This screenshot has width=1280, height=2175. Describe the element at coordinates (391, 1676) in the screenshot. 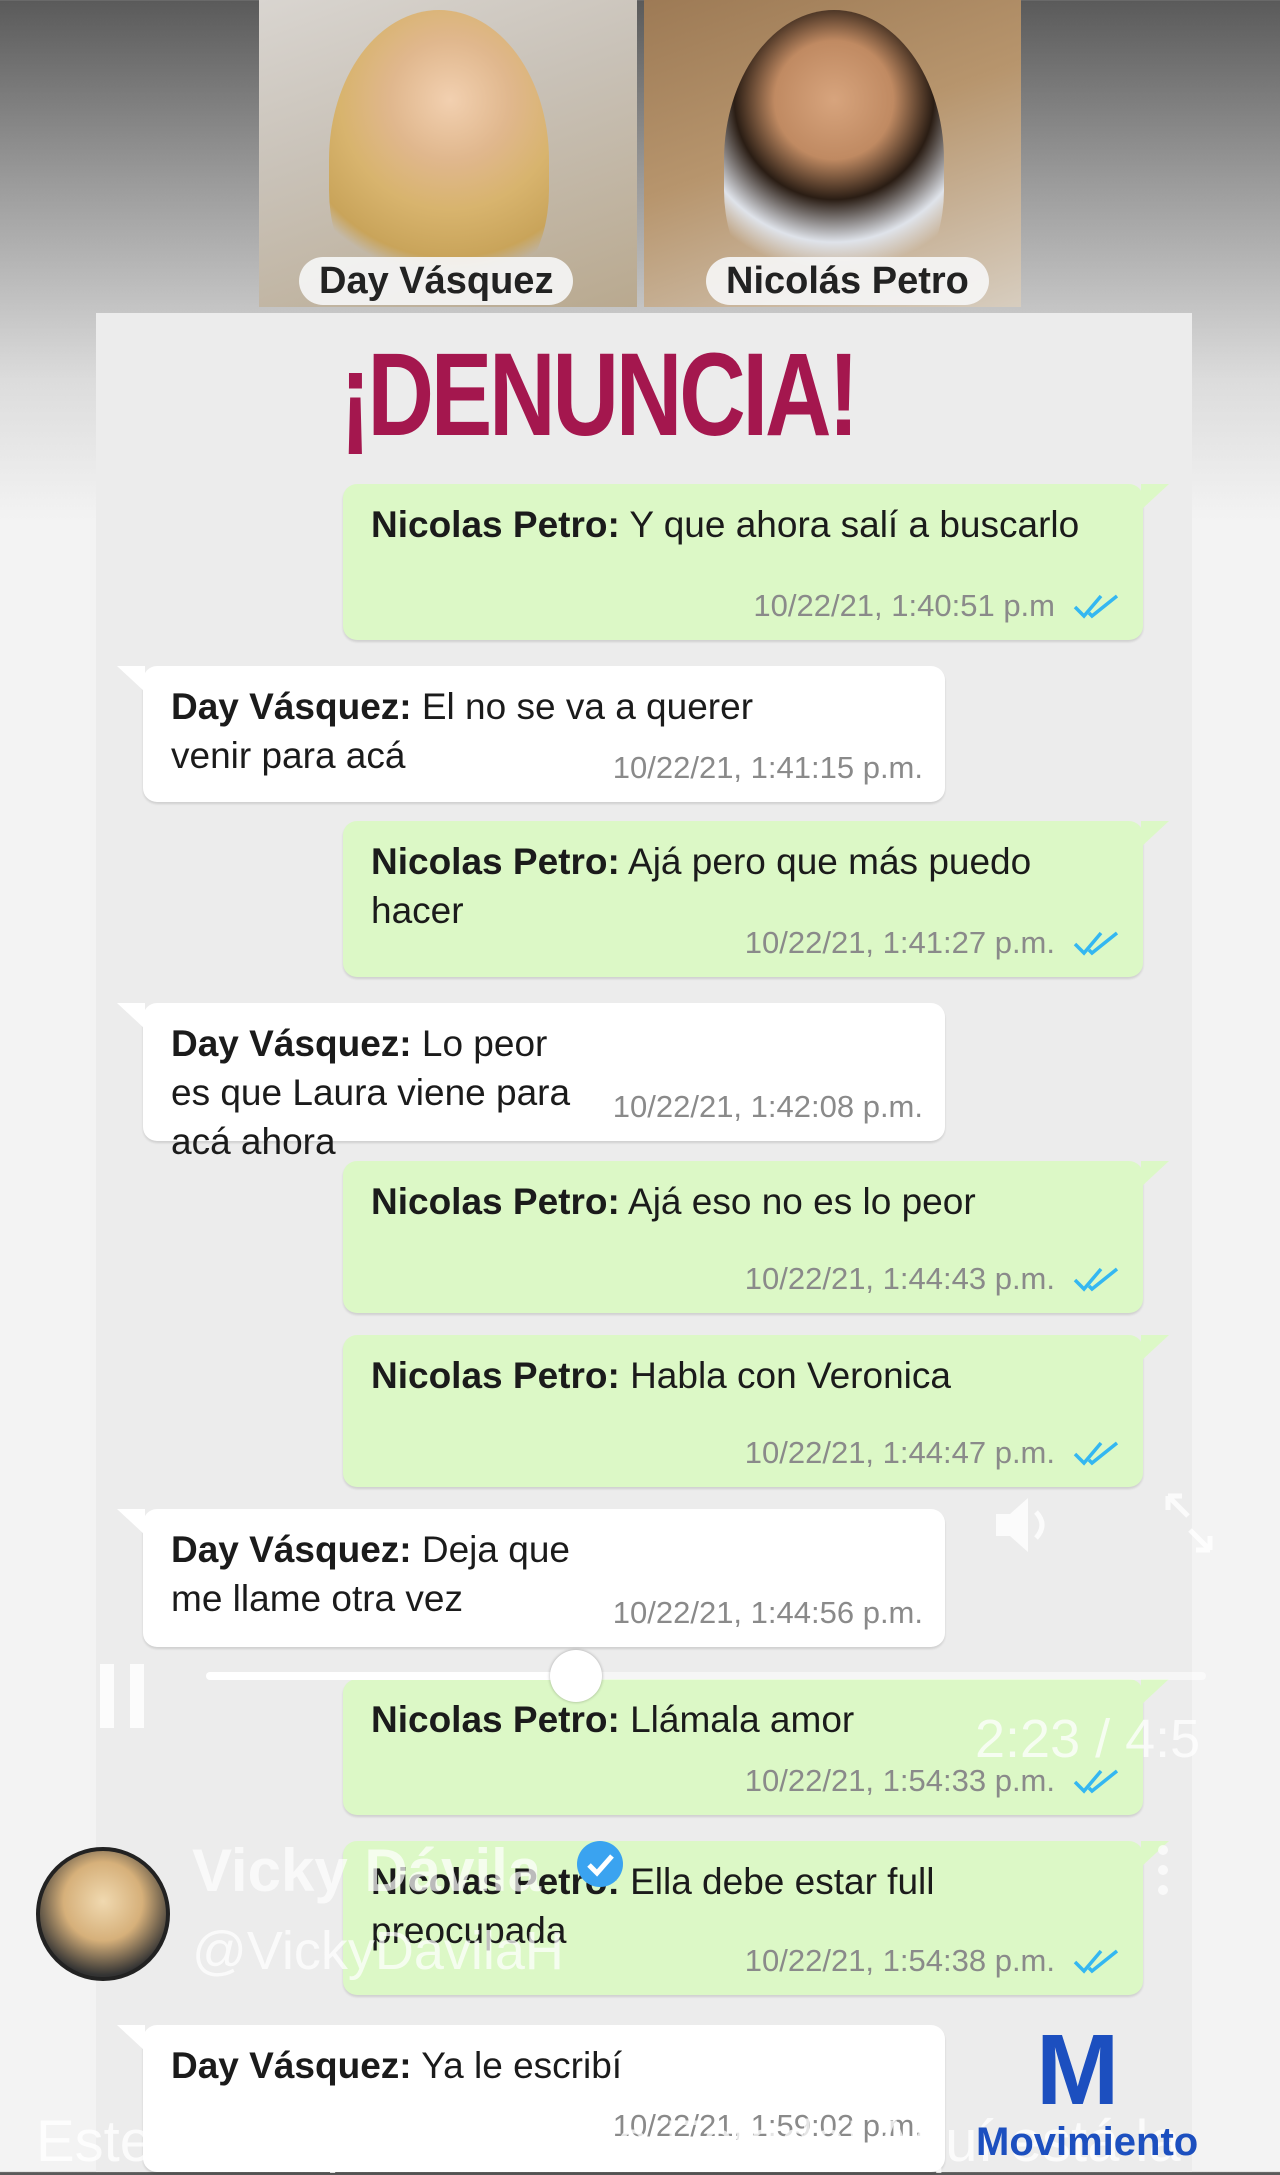

I see `video-progress-fill` at that location.